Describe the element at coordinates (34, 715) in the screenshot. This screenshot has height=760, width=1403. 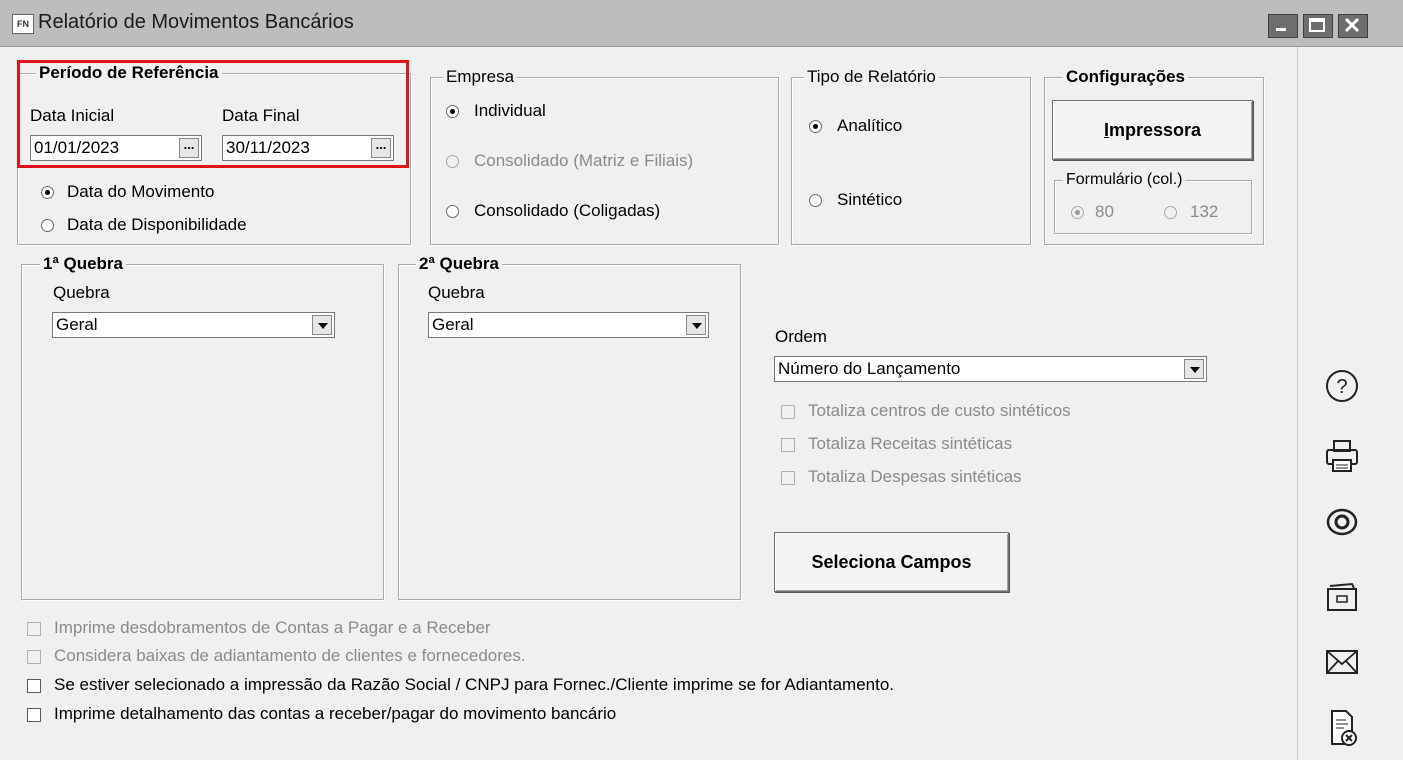
I see `cb-detalhamento` at that location.